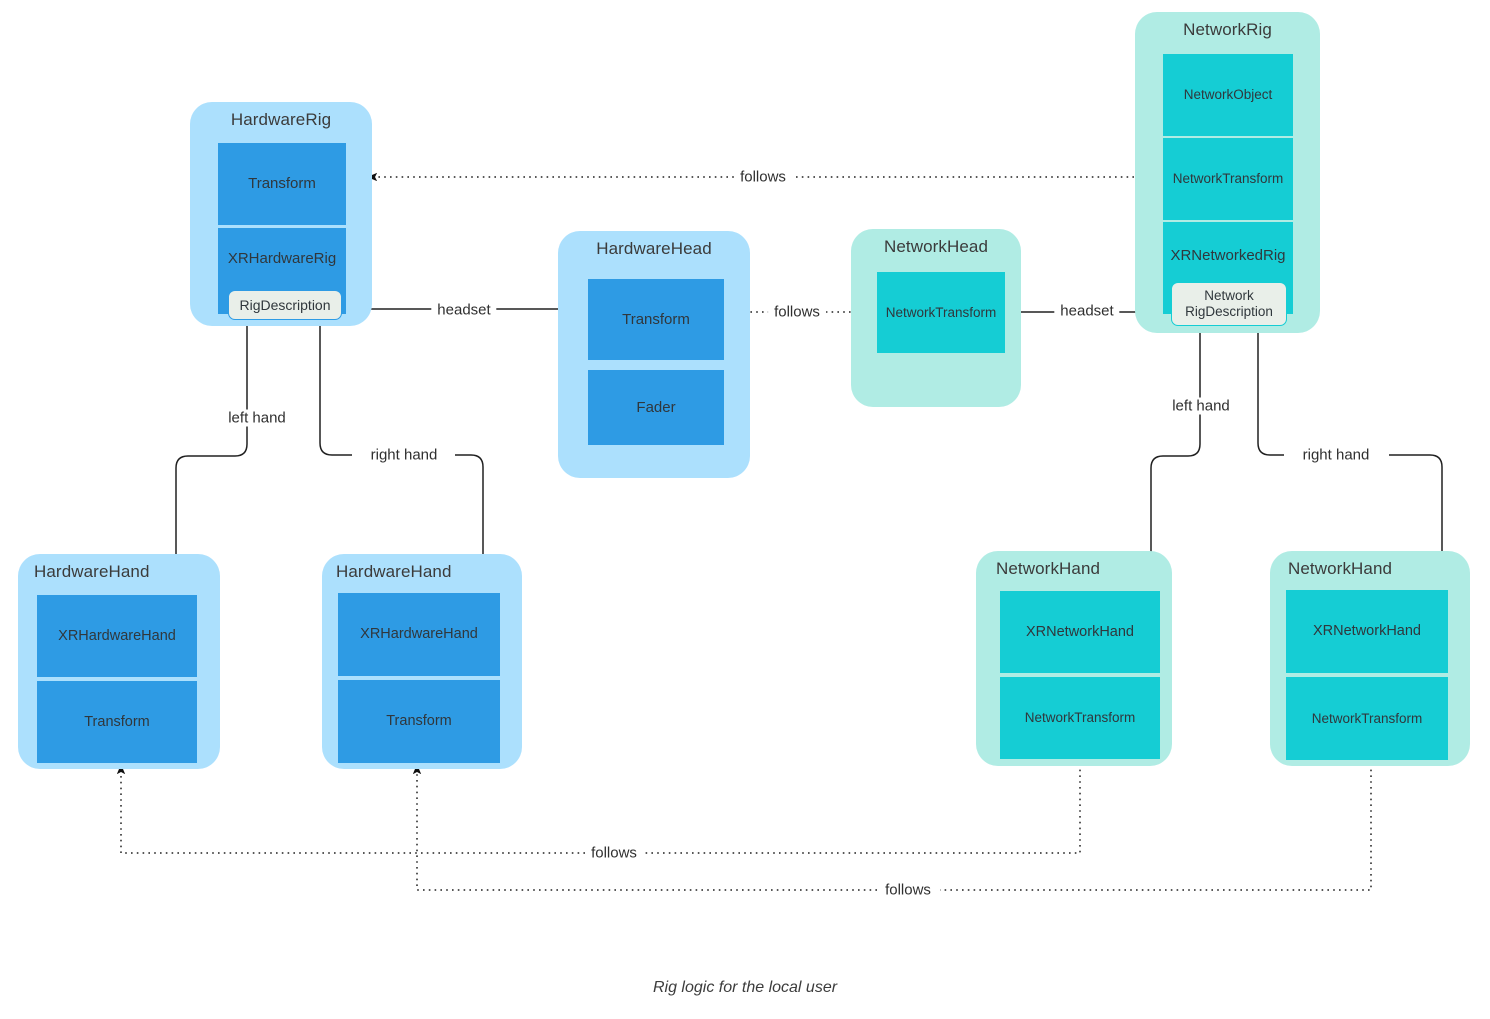 Image resolution: width=1490 pixels, height=1019 pixels. Describe the element at coordinates (1227, 29) in the screenshot. I see `group-title-network-rig: NetworkRig` at that location.